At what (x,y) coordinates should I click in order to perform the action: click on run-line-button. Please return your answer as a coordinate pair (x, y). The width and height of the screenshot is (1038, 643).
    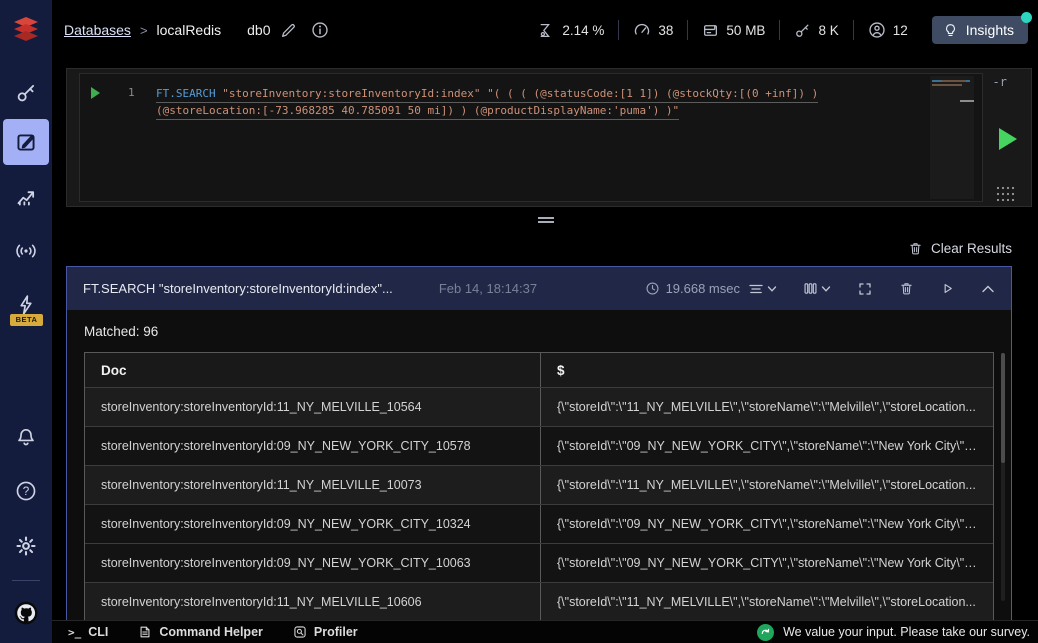
    Looking at the image, I should click on (95, 93).